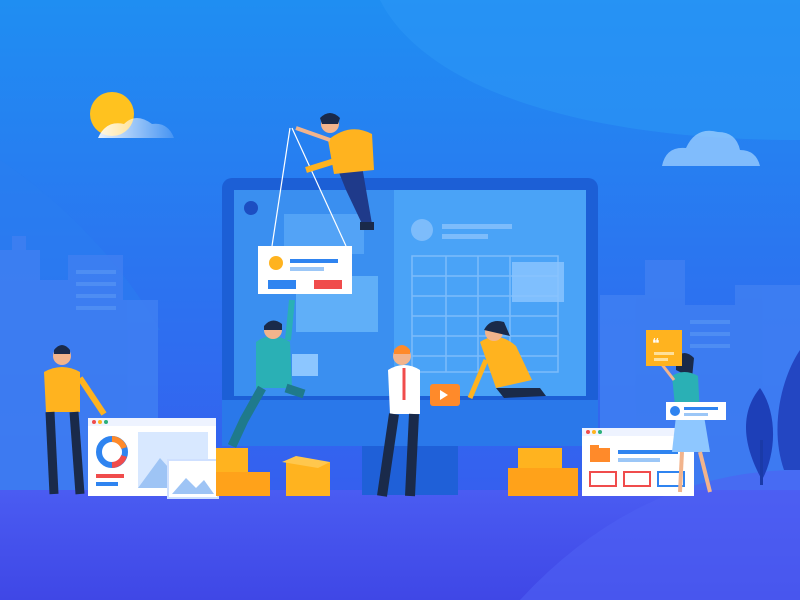 The image size is (800, 600). What do you see at coordinates (696, 411) in the screenshot?
I see `profile-card` at bounding box center [696, 411].